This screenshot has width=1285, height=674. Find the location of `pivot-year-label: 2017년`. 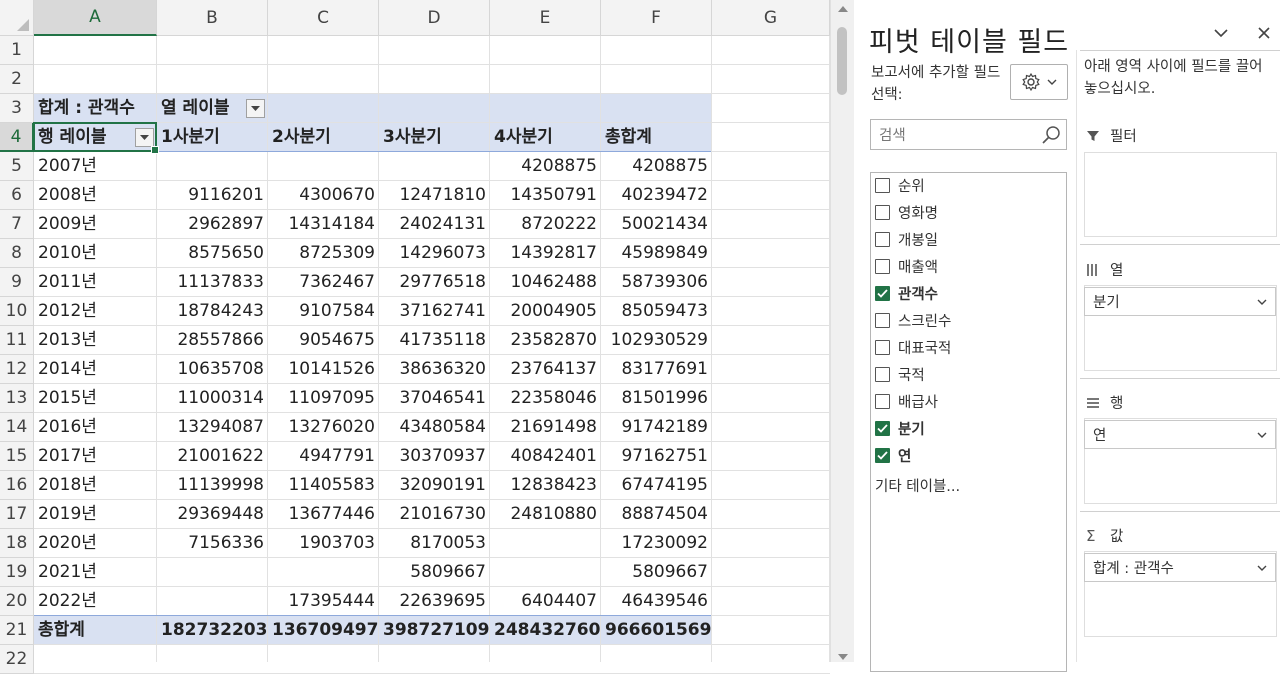

pivot-year-label: 2017년 is located at coordinates (95, 456).